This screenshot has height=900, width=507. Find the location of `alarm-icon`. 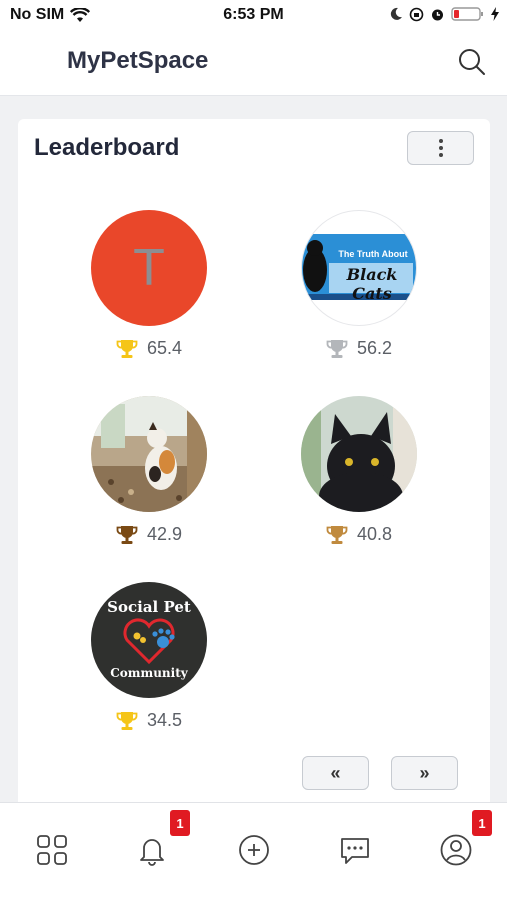

alarm-icon is located at coordinates (437, 14).